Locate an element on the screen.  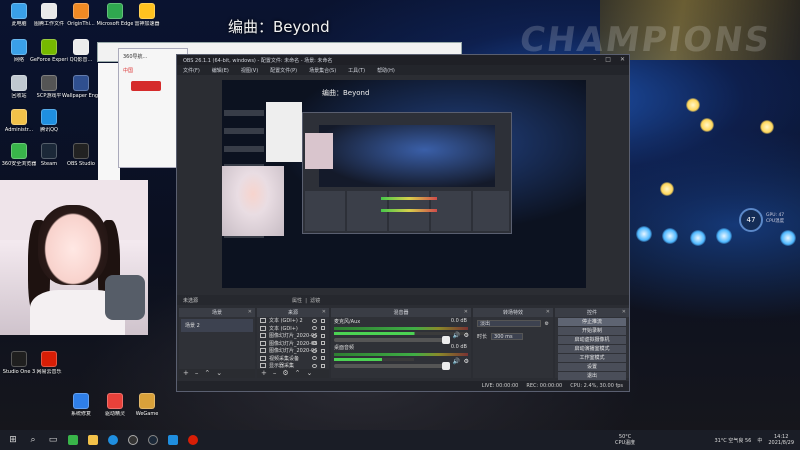
weather: 31°C 空气良 56 is located at coordinates (732, 440).